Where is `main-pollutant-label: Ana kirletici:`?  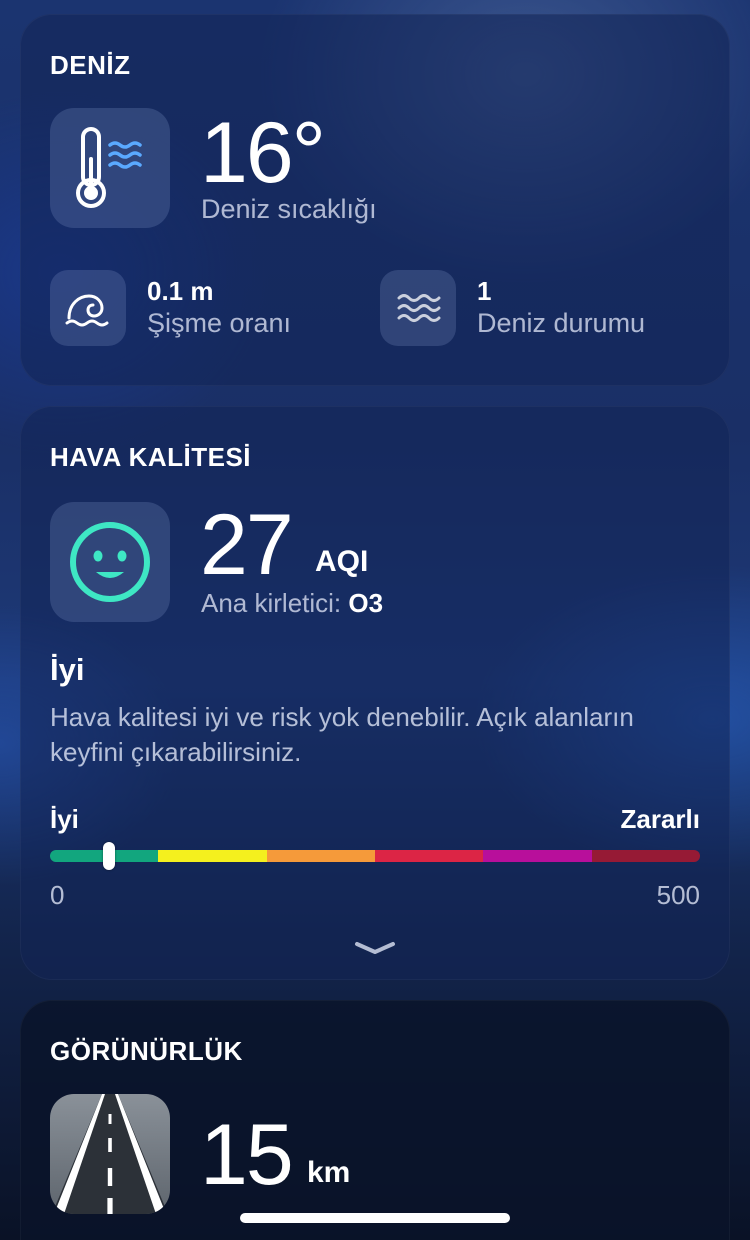 main-pollutant-label: Ana kirletici: is located at coordinates (271, 603).